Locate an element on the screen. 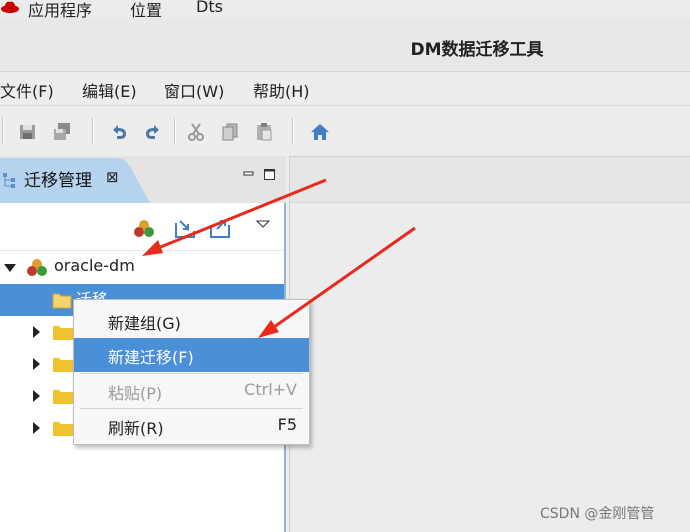 The height and width of the screenshot is (532, 690). expanded-twisty-icon is located at coordinates (10, 268).